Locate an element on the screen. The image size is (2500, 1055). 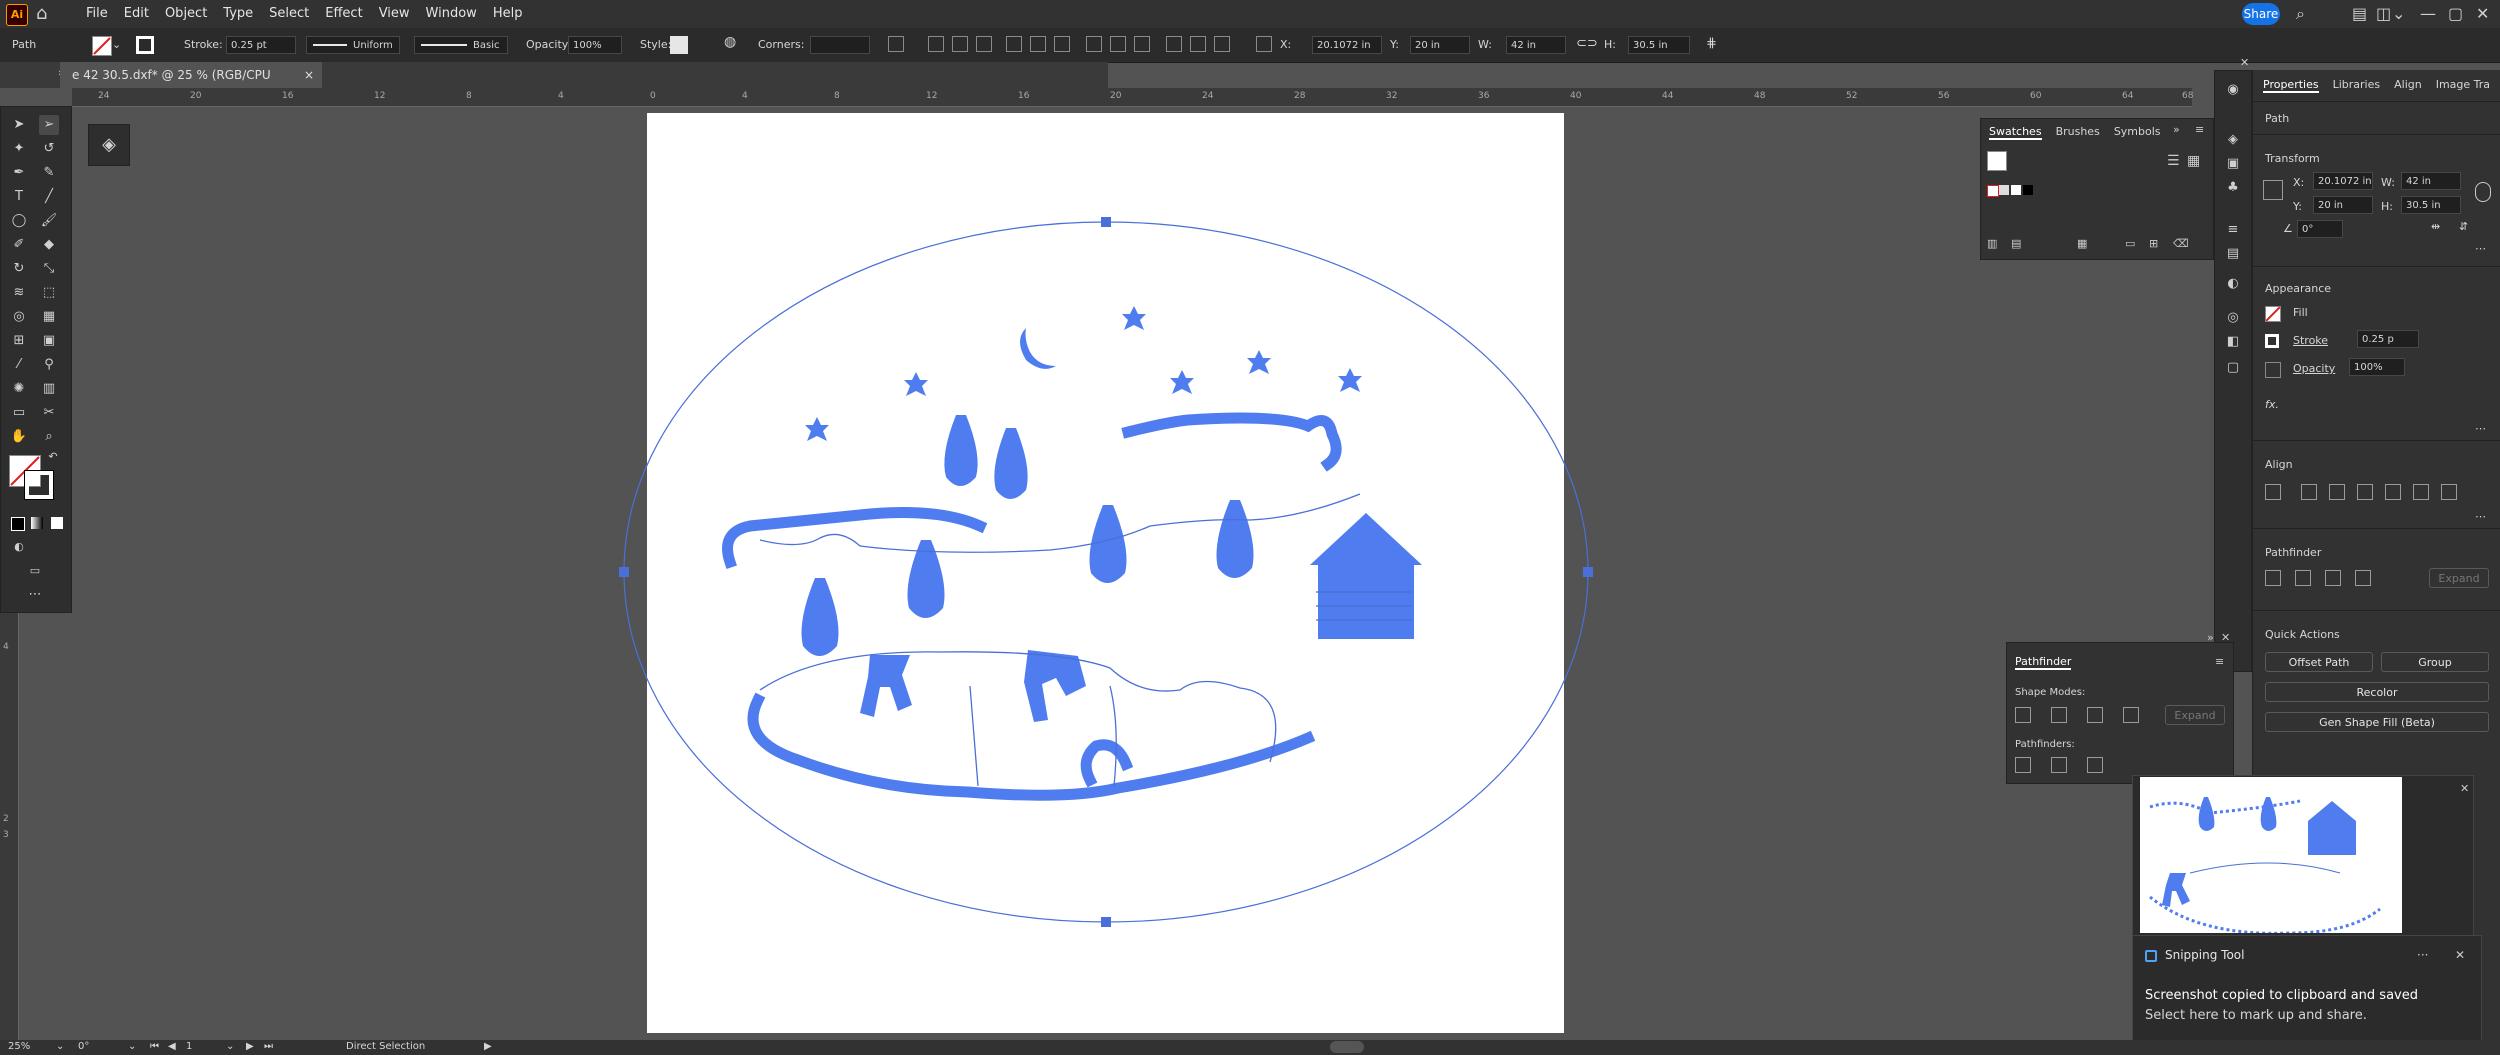
panel-collapse-icon: » is located at coordinates (2176, 129).